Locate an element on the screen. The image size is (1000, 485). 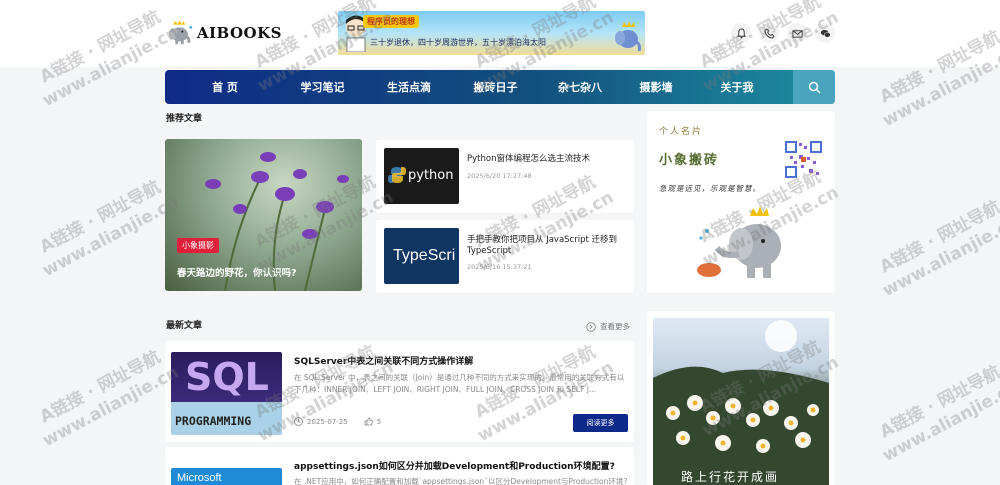
search-icon is located at coordinates (814, 87).